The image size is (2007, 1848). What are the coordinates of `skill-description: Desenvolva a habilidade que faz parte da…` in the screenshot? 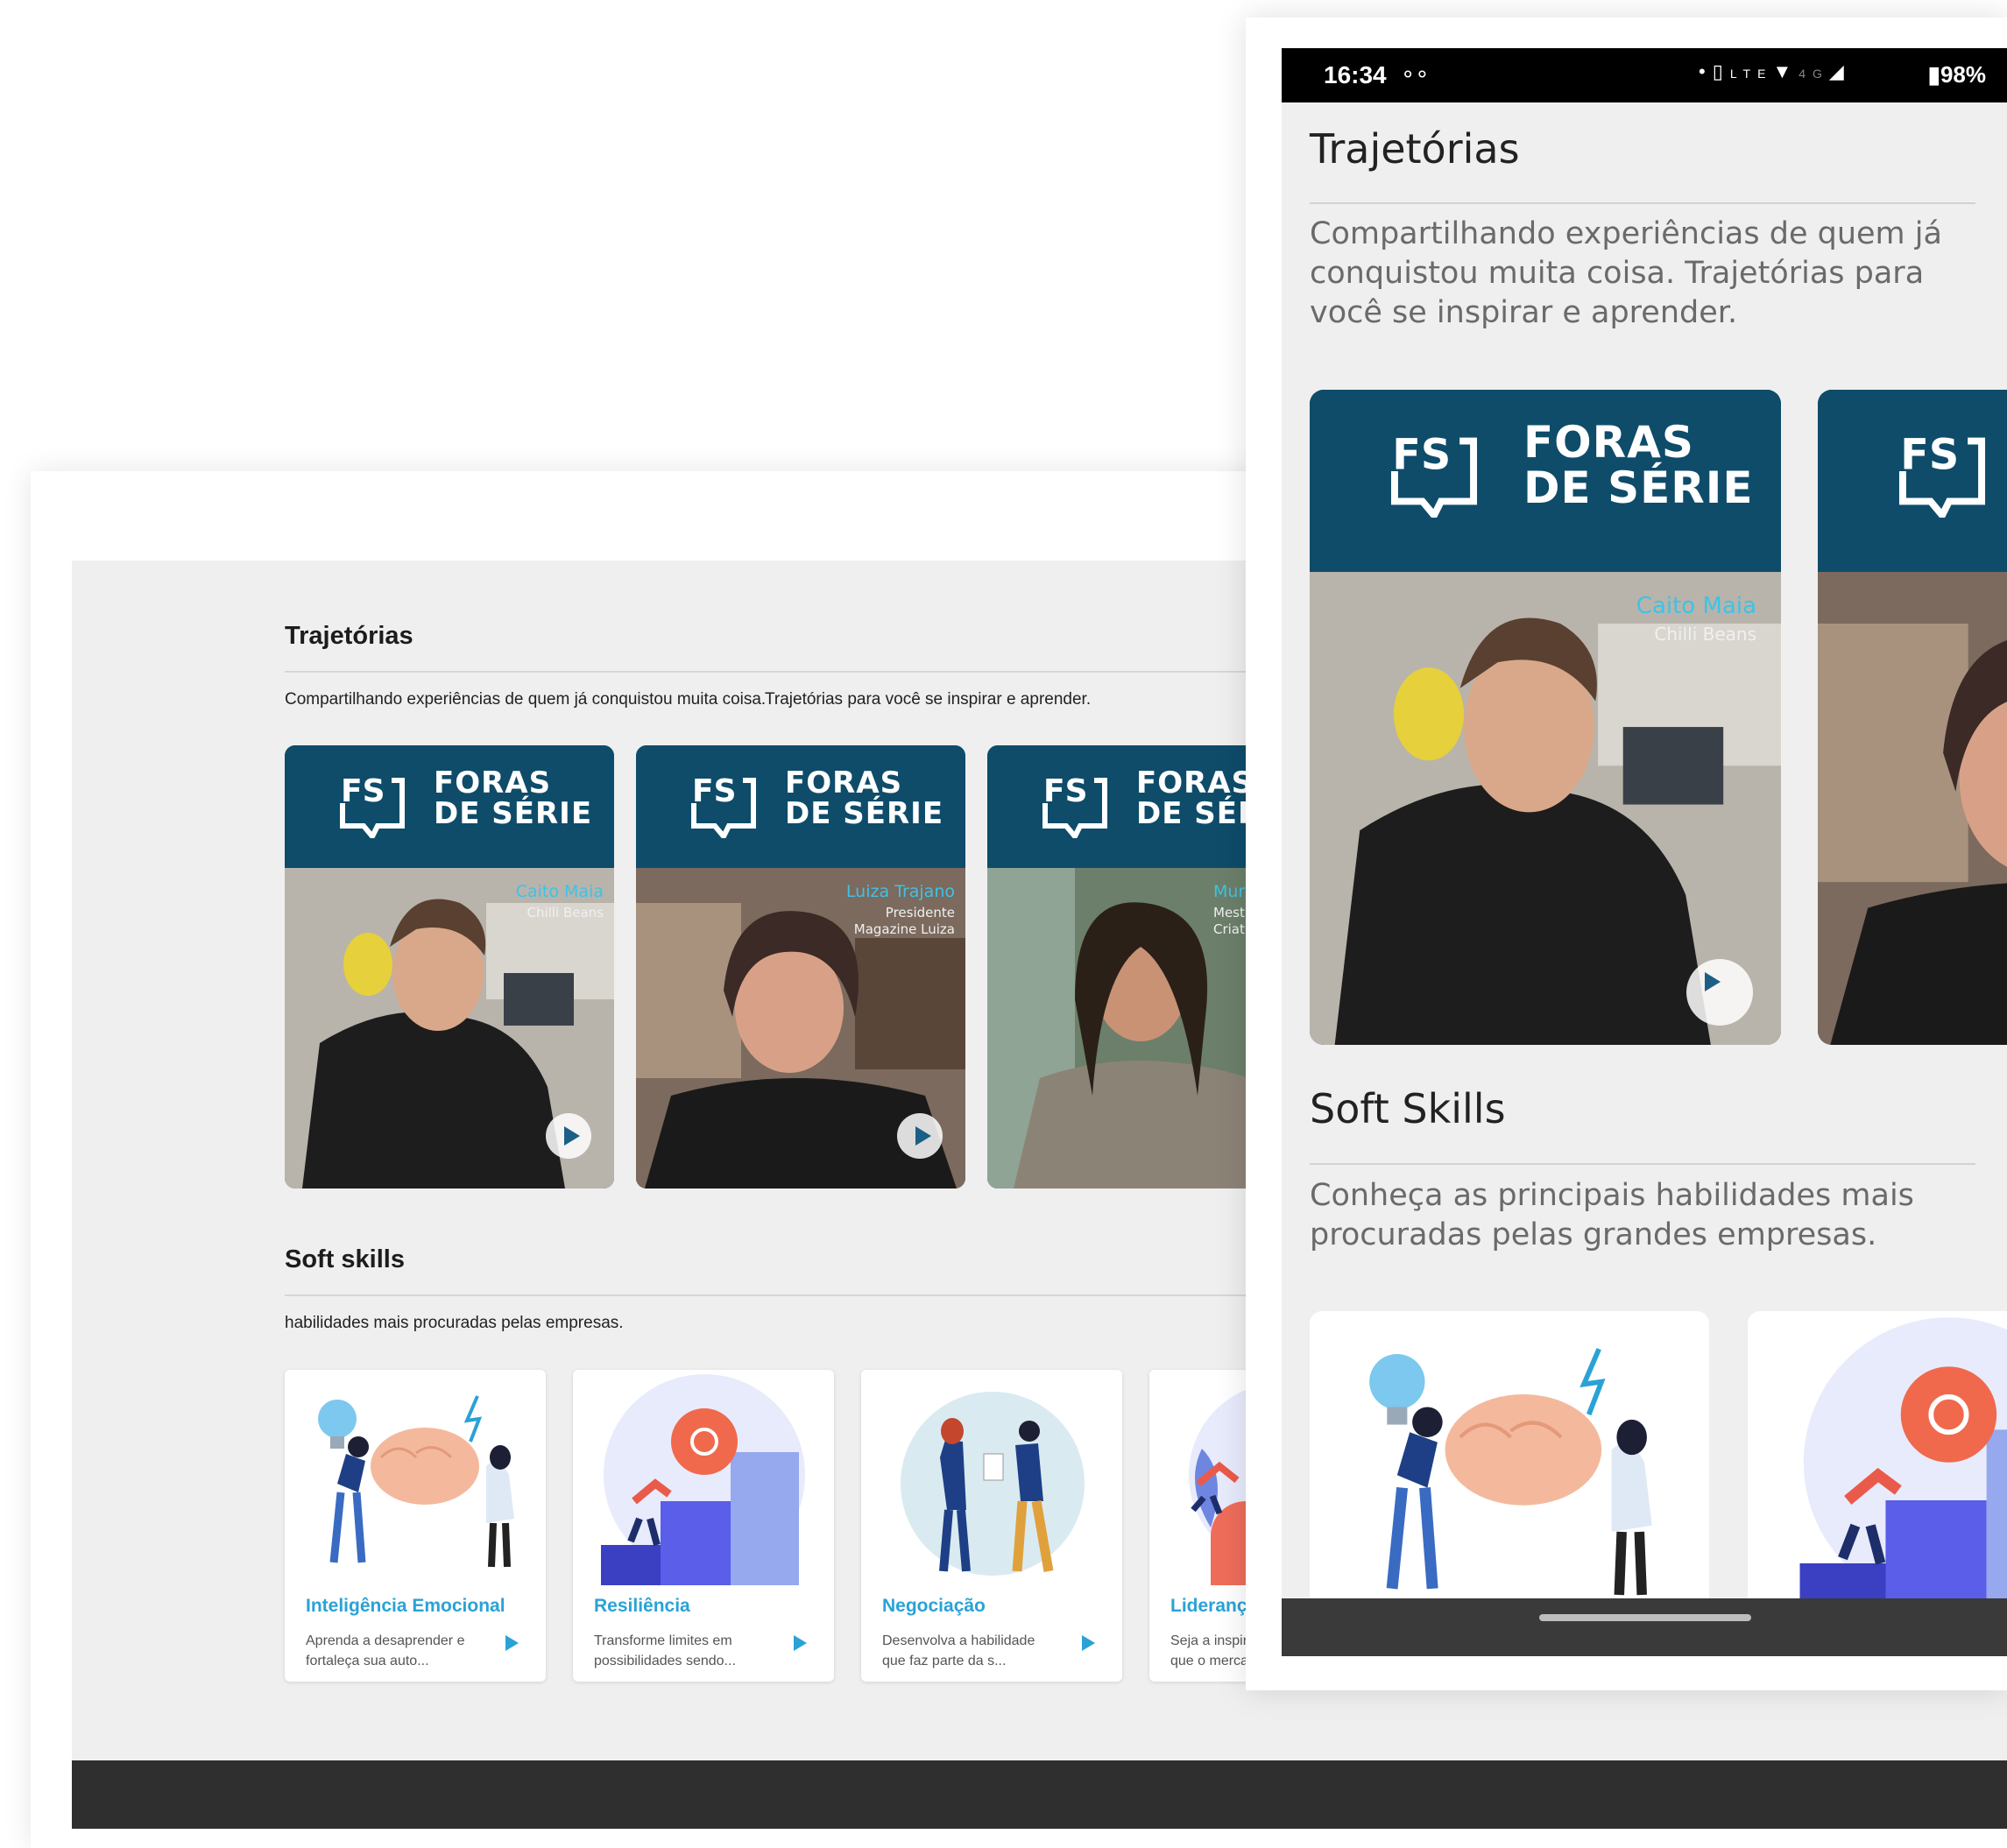 It's located at (959, 1651).